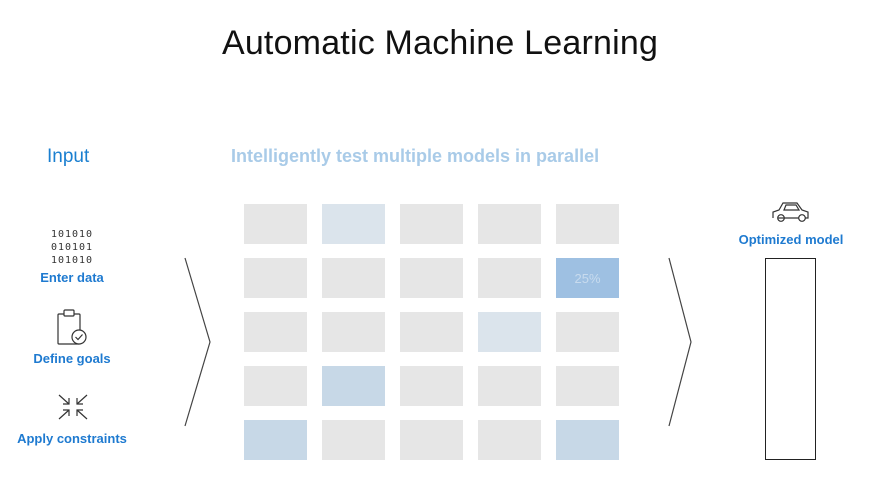 The image size is (880, 478). I want to click on car-icon, so click(790, 212).